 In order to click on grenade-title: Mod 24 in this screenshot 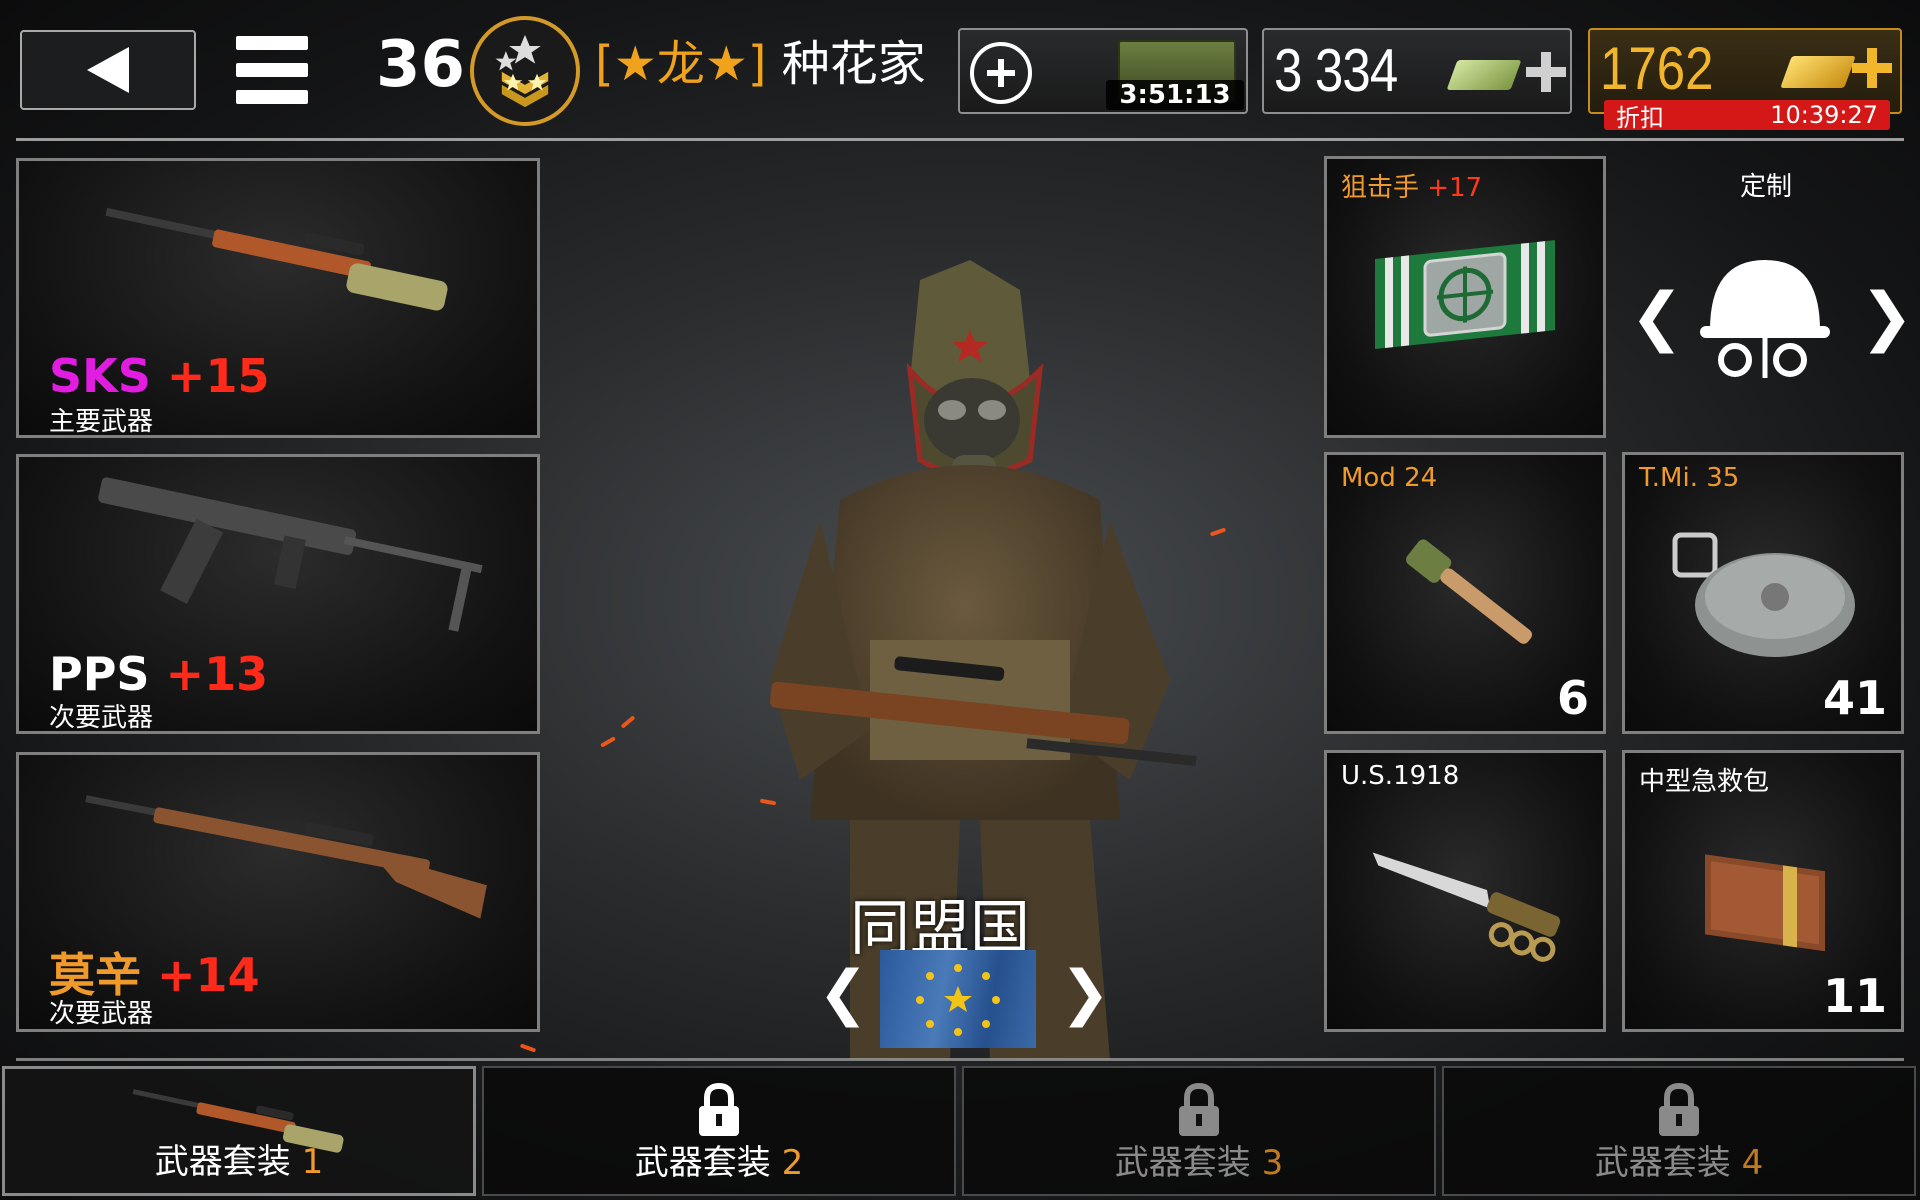, I will do `click(1389, 478)`.